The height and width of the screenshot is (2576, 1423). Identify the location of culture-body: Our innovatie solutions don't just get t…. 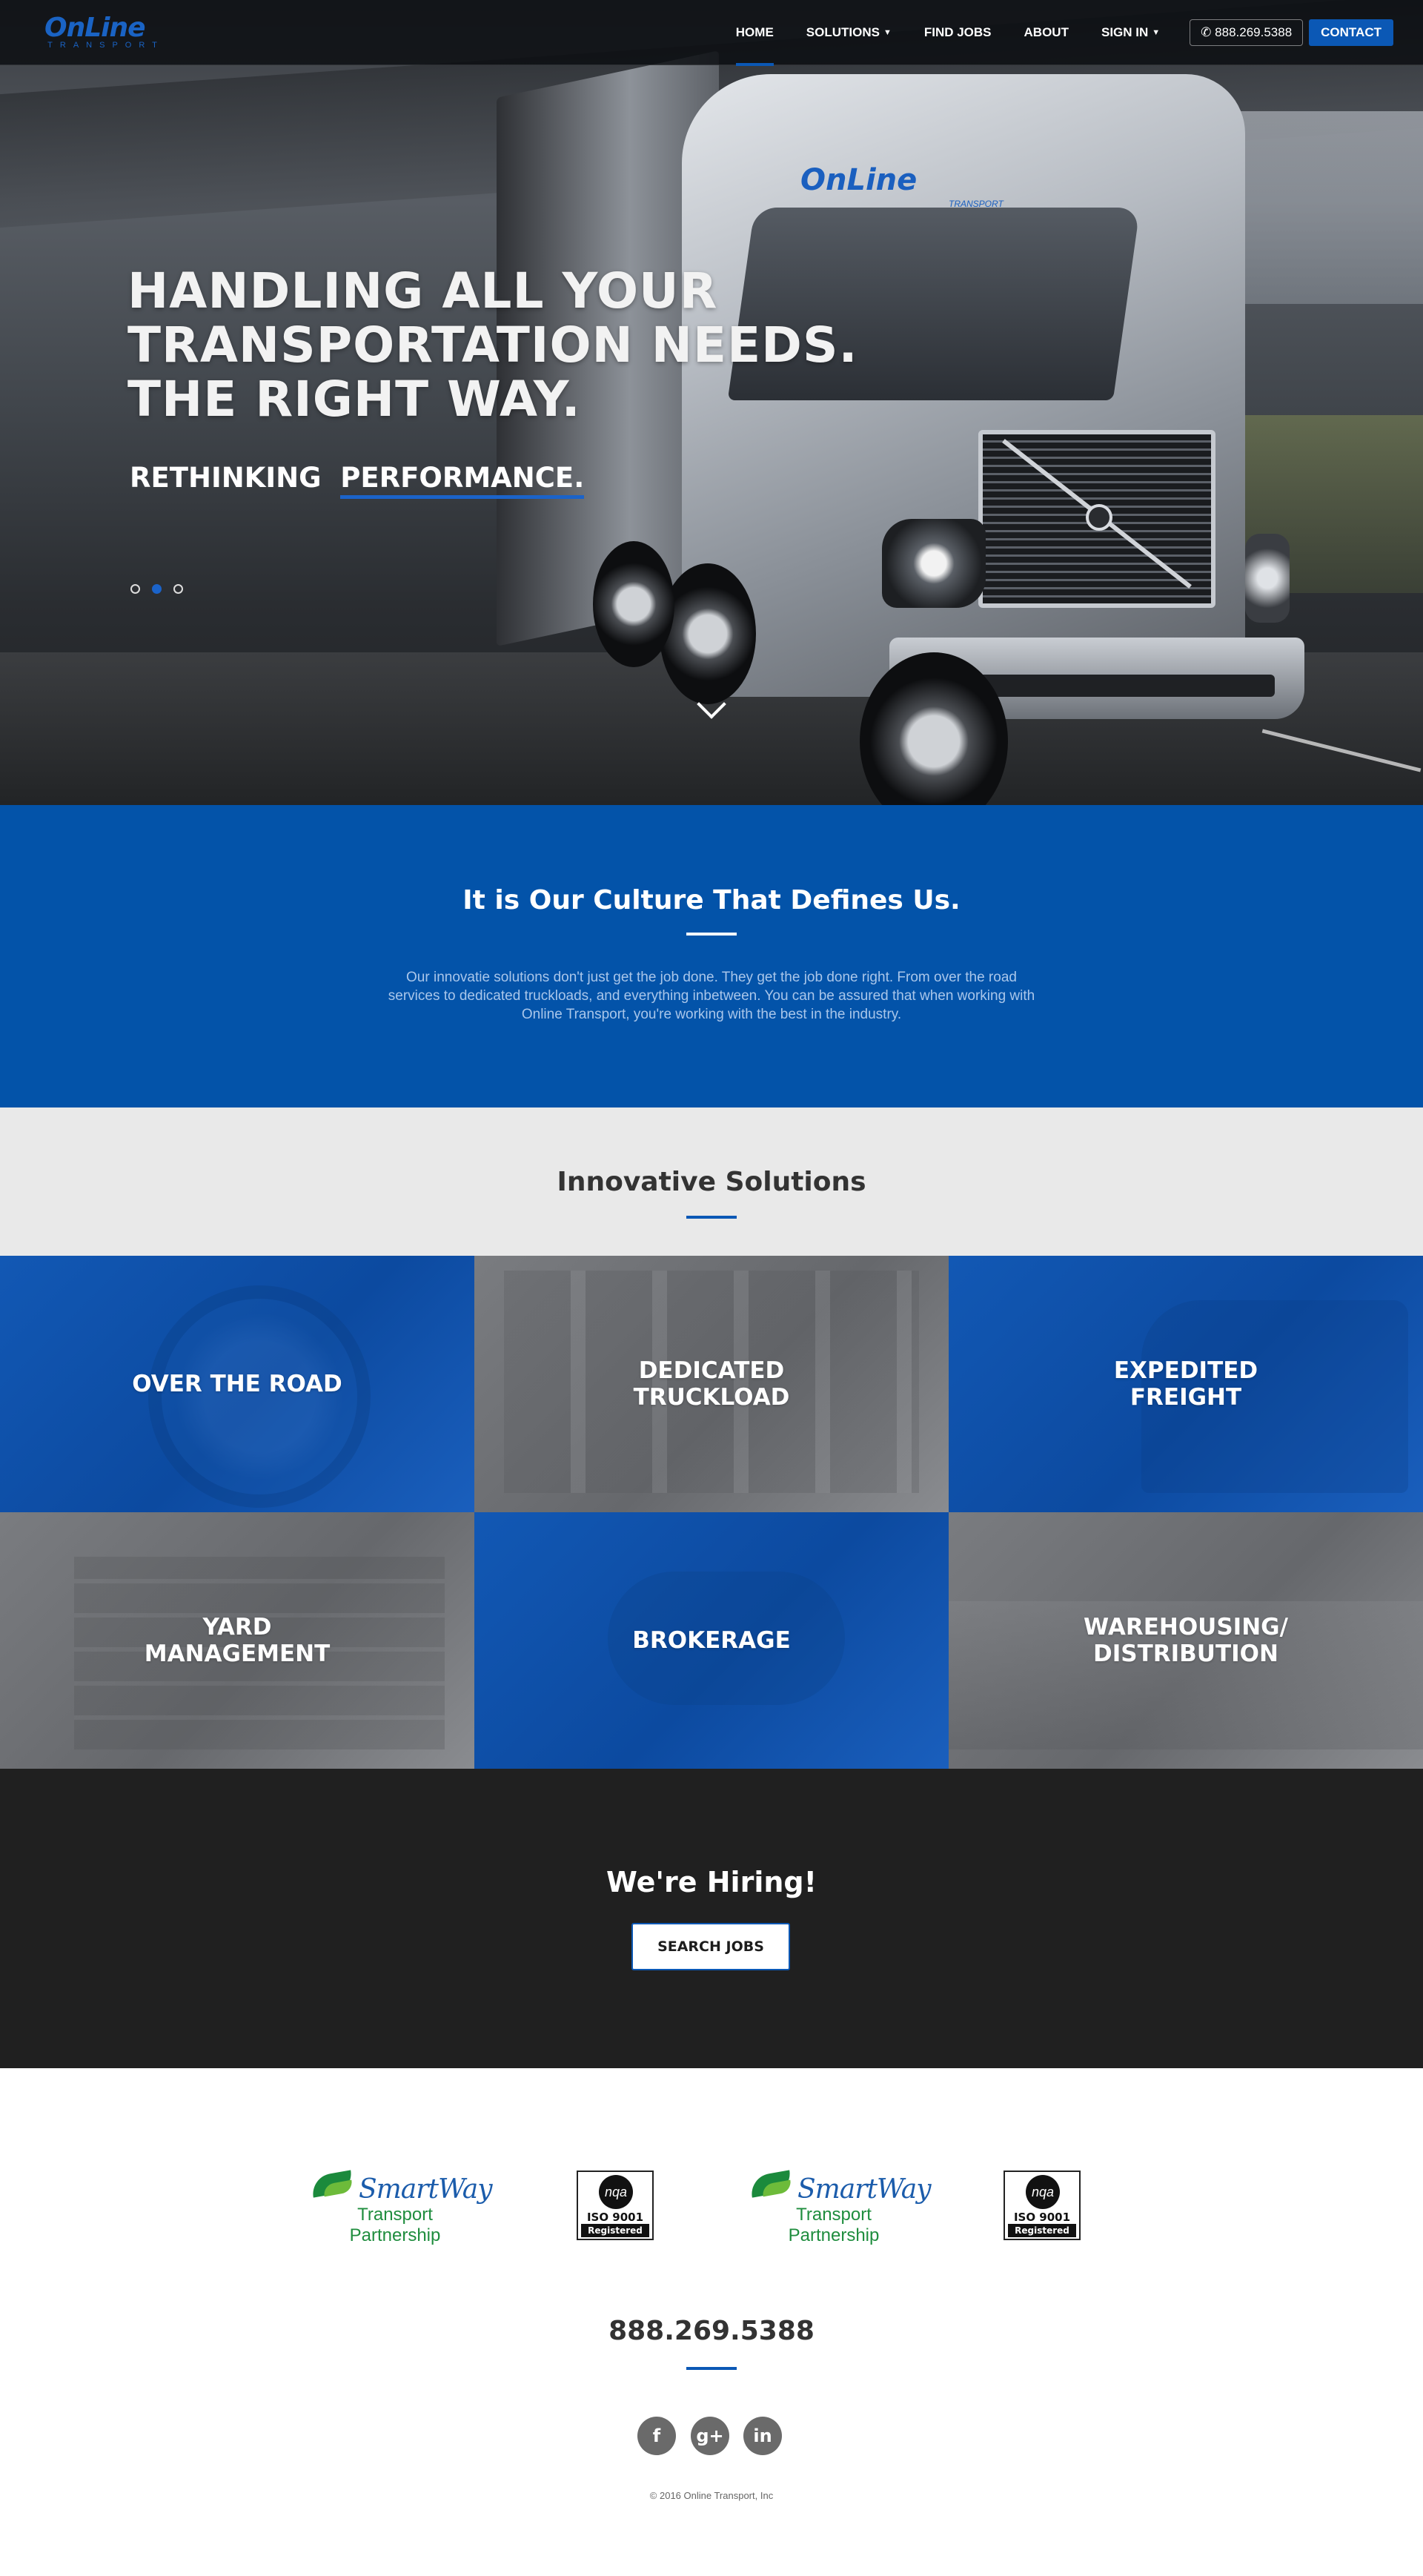
(711, 996).